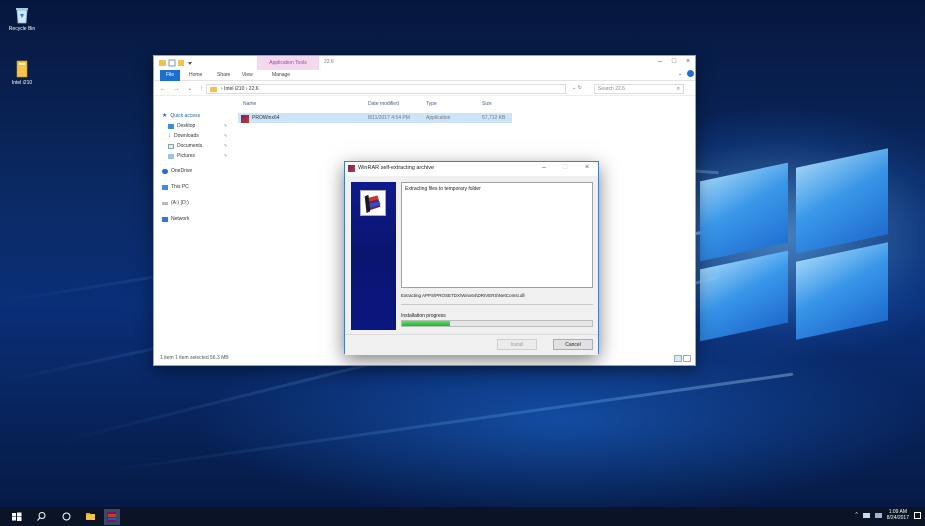 Image resolution: width=925 pixels, height=526 pixels. I want to click on file-explorer-icon, so click(90, 516).